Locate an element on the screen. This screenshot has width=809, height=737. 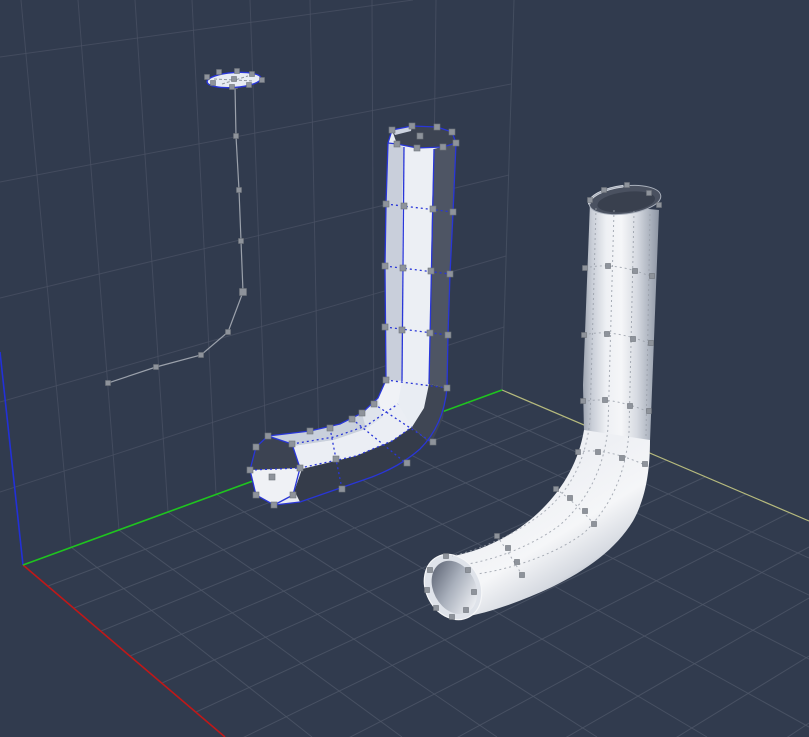
smooth-pipe-vertical-body is located at coordinates (621, 322).